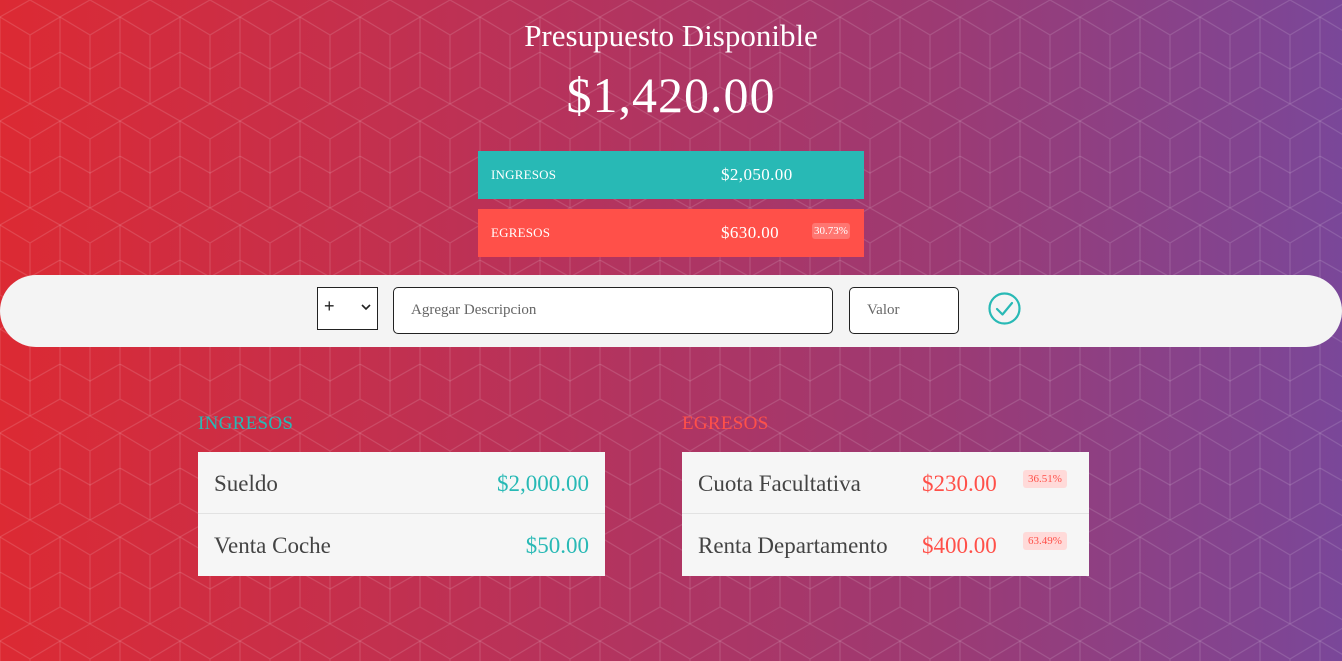 Image resolution: width=1342 pixels, height=661 pixels. Describe the element at coordinates (347, 308) in the screenshot. I see `type-select: +` at that location.